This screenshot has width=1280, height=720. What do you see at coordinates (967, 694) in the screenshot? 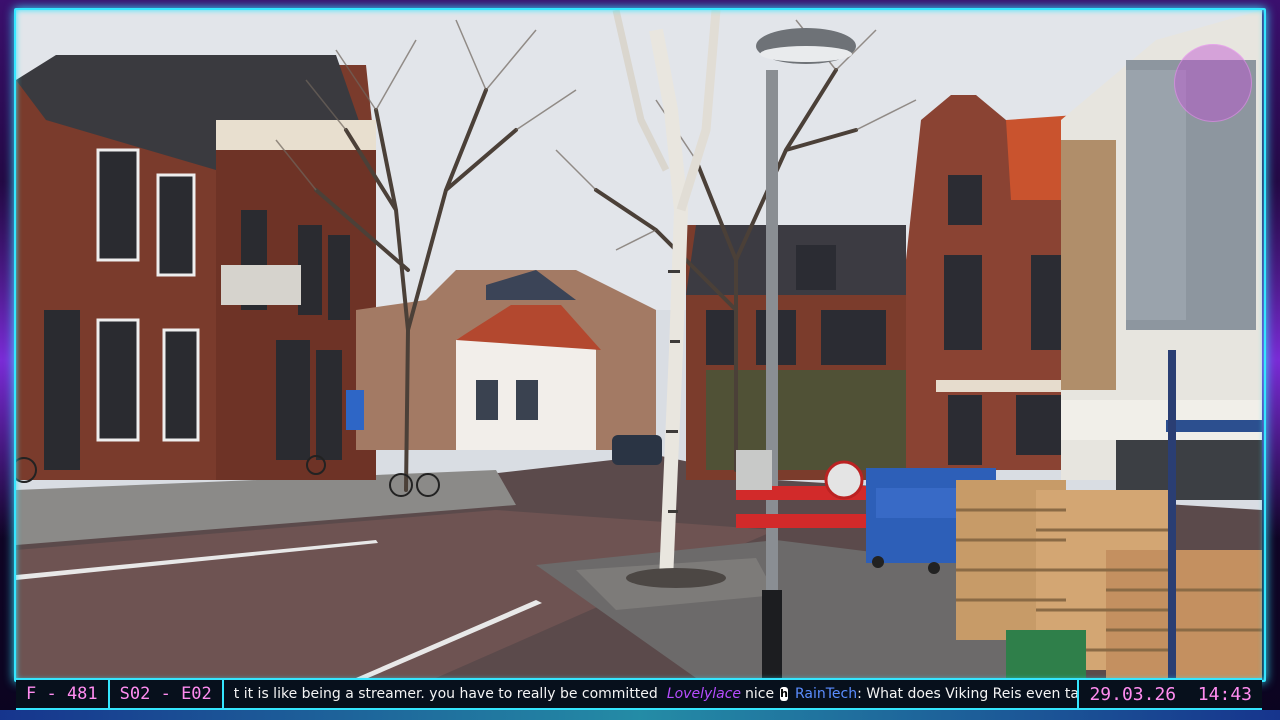
I see `chat-message-text: : What does Viking Reis even taste like?` at bounding box center [967, 694].